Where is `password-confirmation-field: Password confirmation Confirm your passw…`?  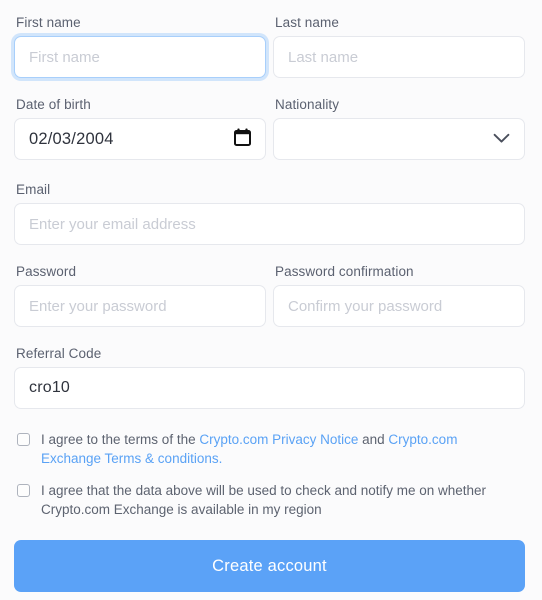
password-confirmation-field: Password confirmation Confirm your passw… is located at coordinates (399, 295).